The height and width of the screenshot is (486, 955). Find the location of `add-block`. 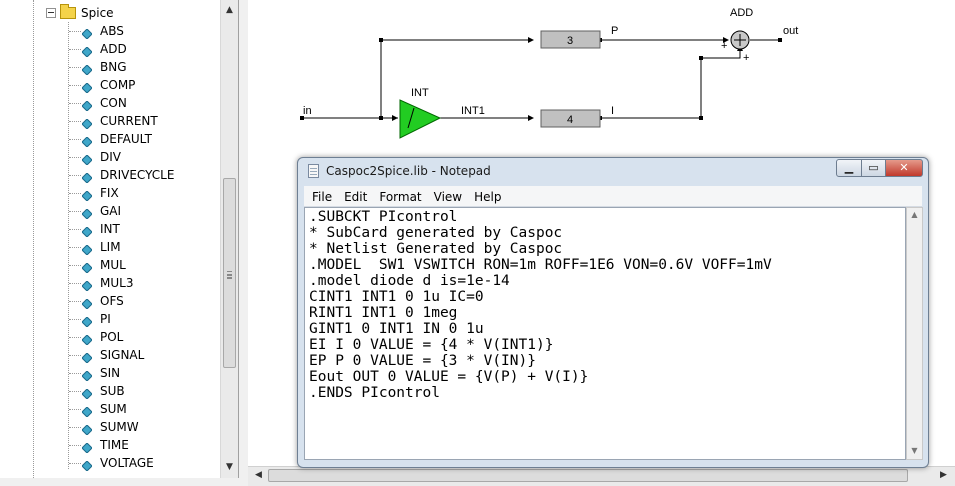

add-block is located at coordinates (740, 40).